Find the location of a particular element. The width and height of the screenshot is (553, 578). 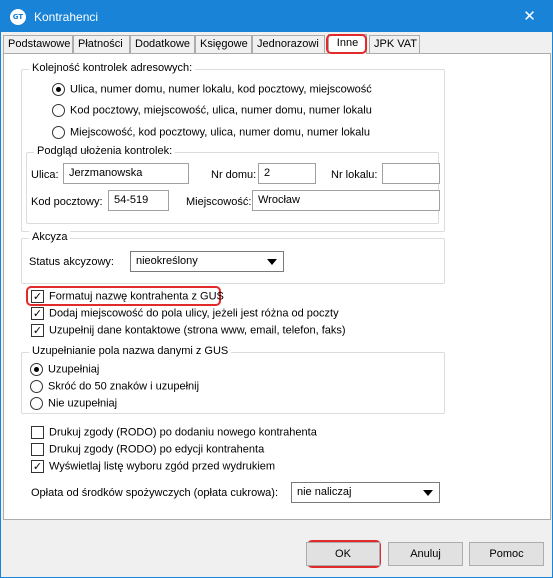

gus-fill-option-1-label: Uzupełniaj is located at coordinates (74, 369).